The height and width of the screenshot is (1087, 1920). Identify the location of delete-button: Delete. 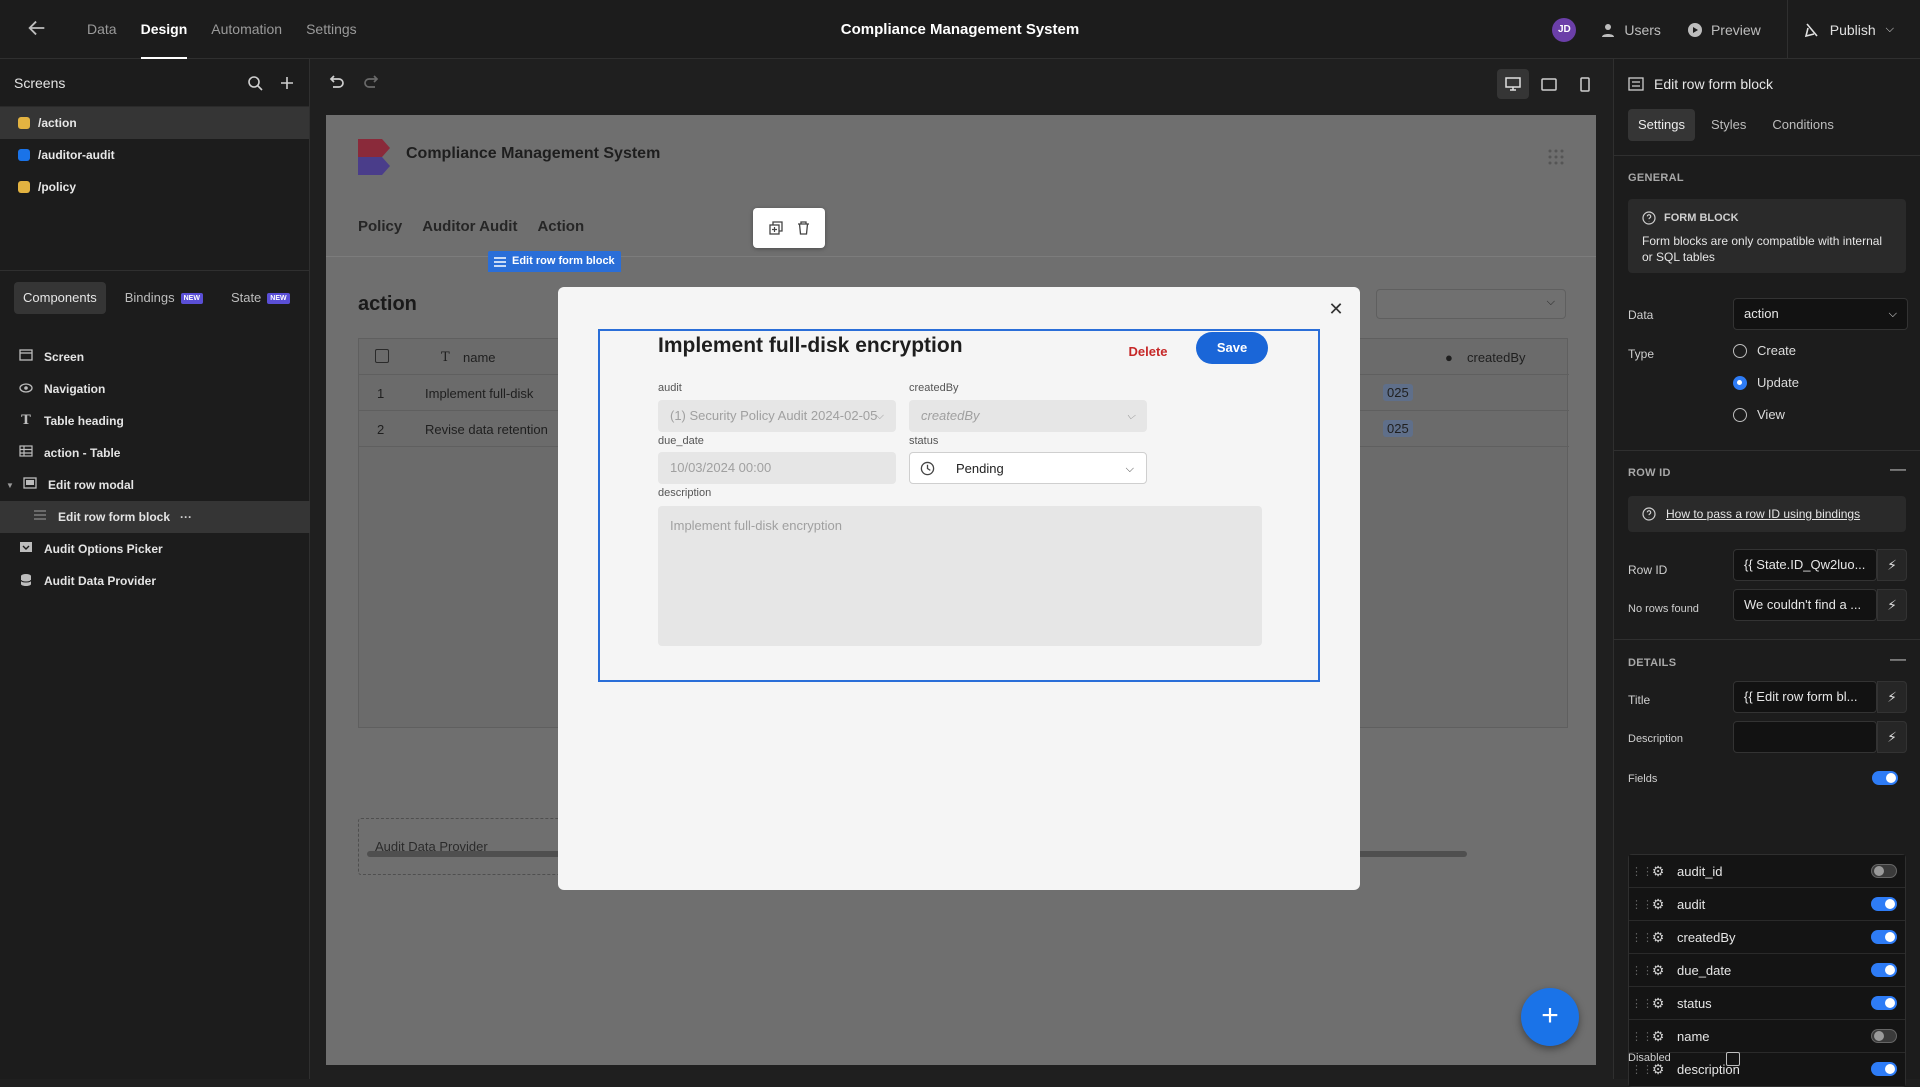
(1148, 352).